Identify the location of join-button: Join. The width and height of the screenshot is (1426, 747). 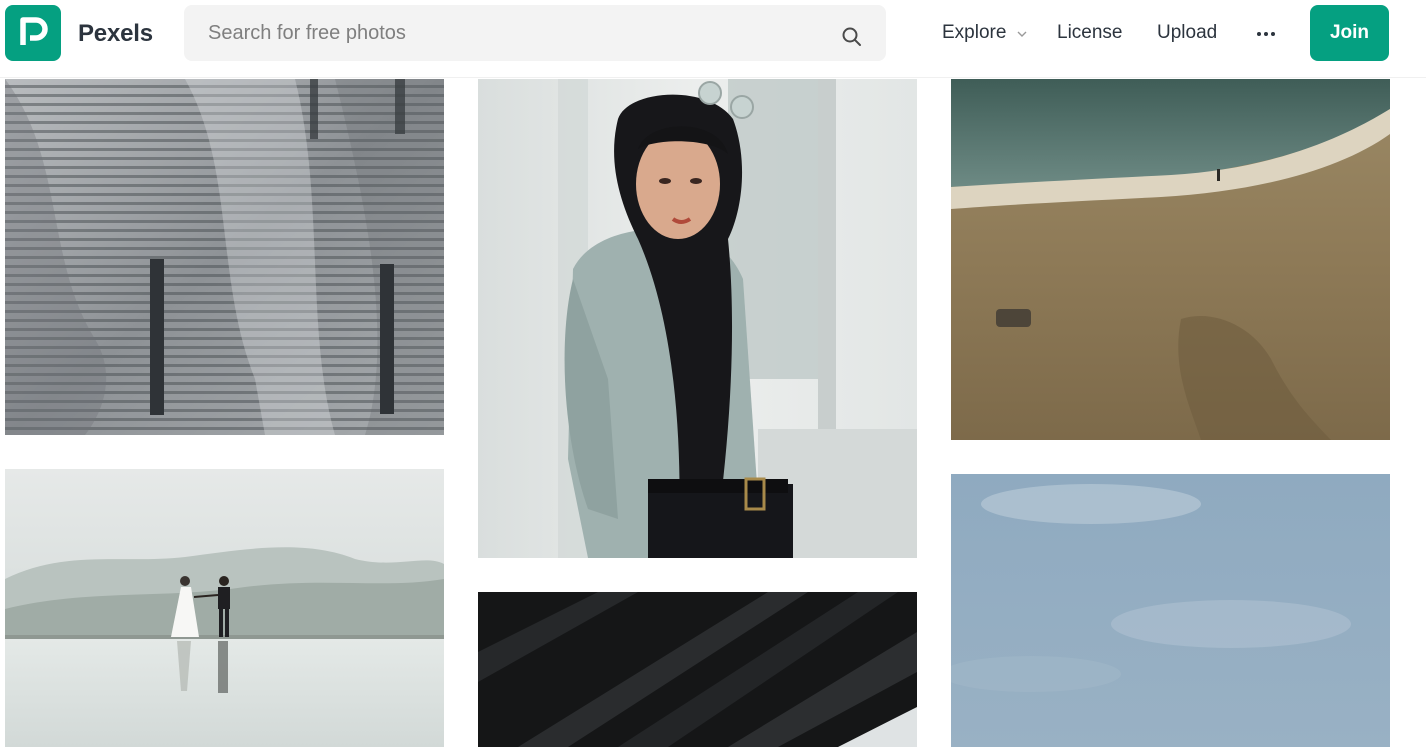
(1349, 33).